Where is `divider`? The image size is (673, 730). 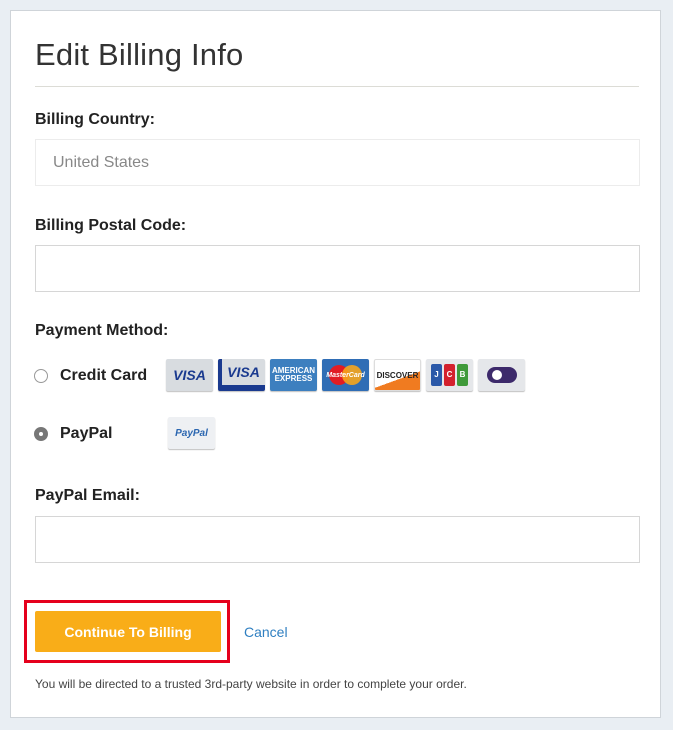 divider is located at coordinates (337, 86).